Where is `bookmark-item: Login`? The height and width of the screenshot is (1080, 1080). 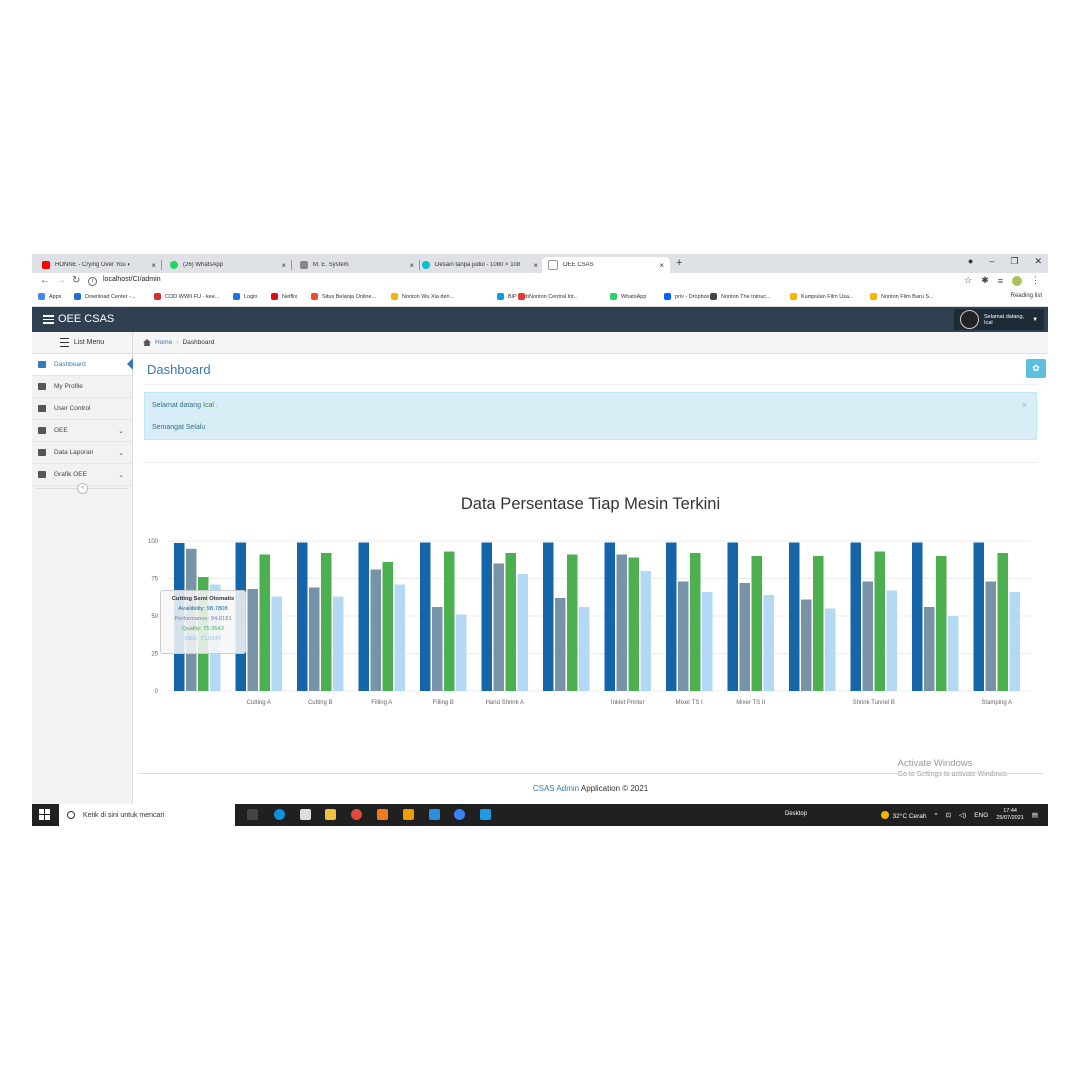
bookmark-item: Login is located at coordinates (245, 296).